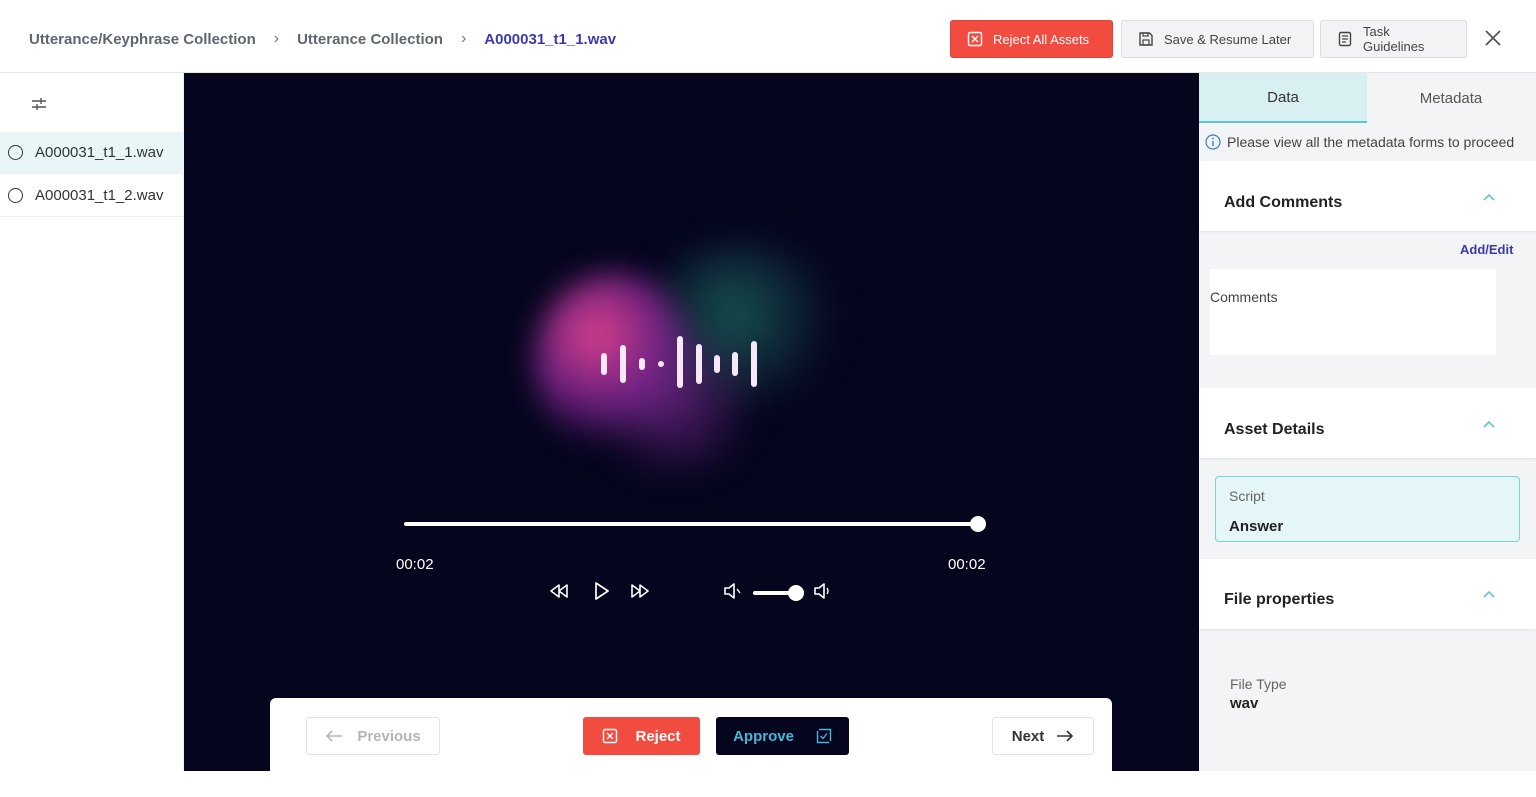 The width and height of the screenshot is (1536, 797). What do you see at coordinates (1041, 39) in the screenshot?
I see `reject-all-label: Reject All Assets` at bounding box center [1041, 39].